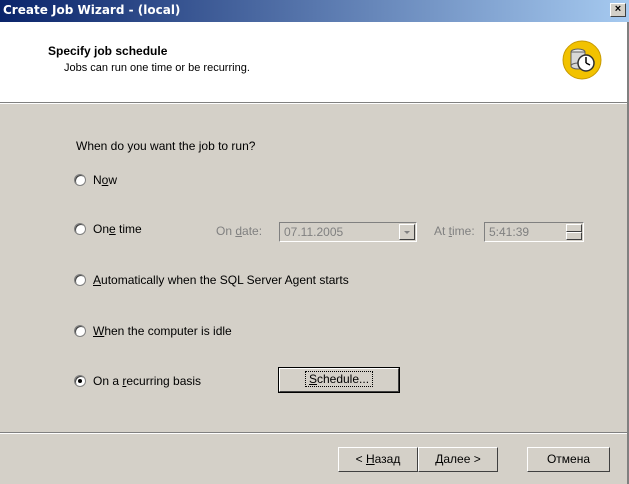  I want to click on option-one-time-label: One time, so click(117, 229).